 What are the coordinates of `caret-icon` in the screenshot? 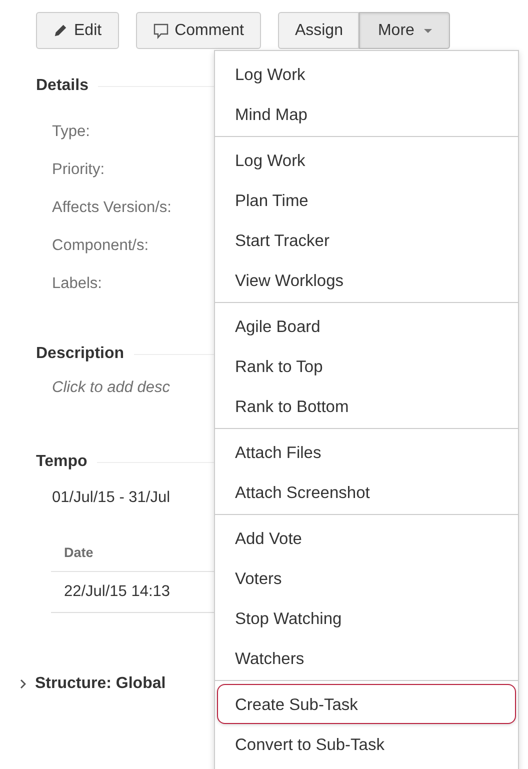 It's located at (428, 30).